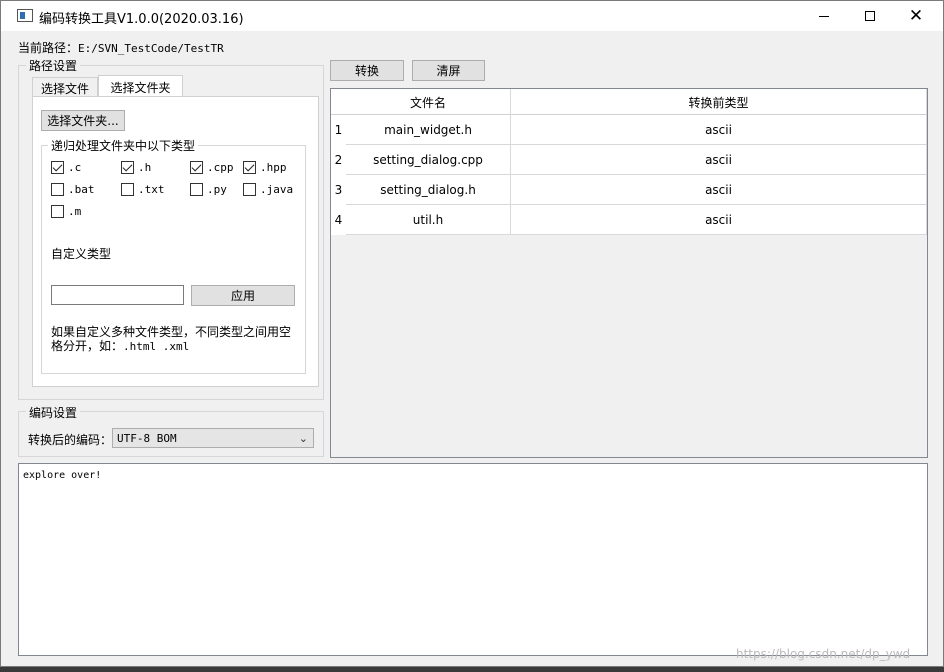  I want to click on column-header-type: 转换前类型, so click(719, 102).